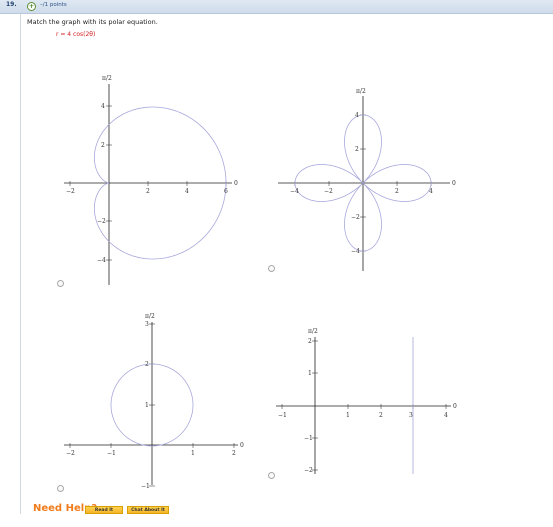  What do you see at coordinates (271, 268) in the screenshot?
I see `graph-b-radio` at bounding box center [271, 268].